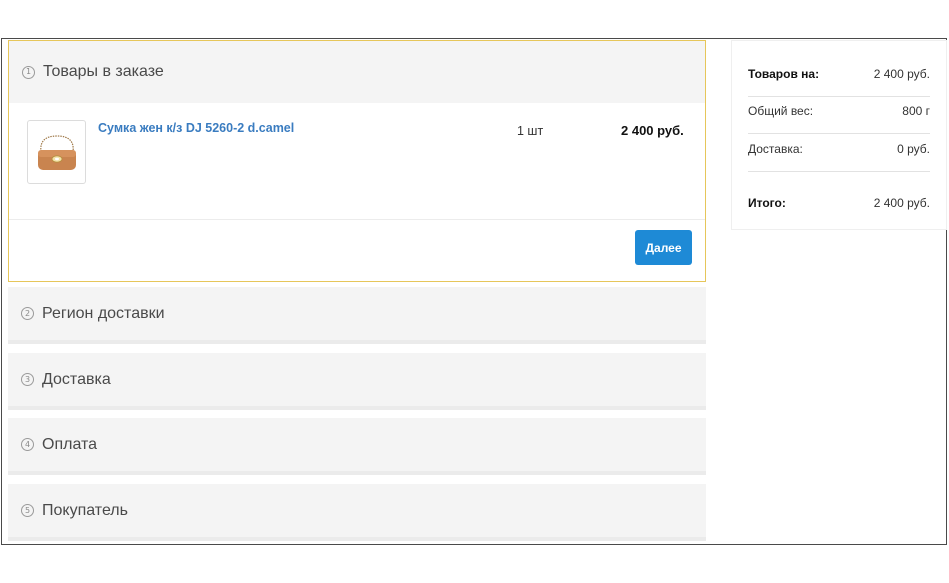 This screenshot has height=583, width=949. What do you see at coordinates (839, 203) in the screenshot?
I see `summary-total-row: Итого: 2 400 руб.` at bounding box center [839, 203].